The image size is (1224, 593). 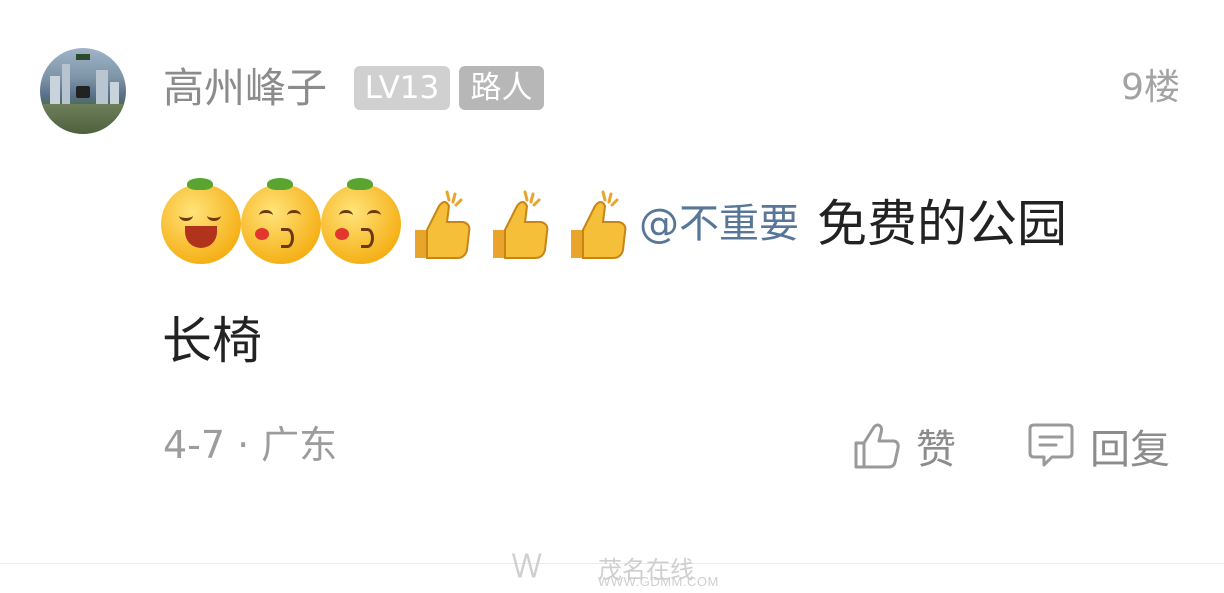 What do you see at coordinates (1130, 450) in the screenshot?
I see `reply-label: 回复` at bounding box center [1130, 450].